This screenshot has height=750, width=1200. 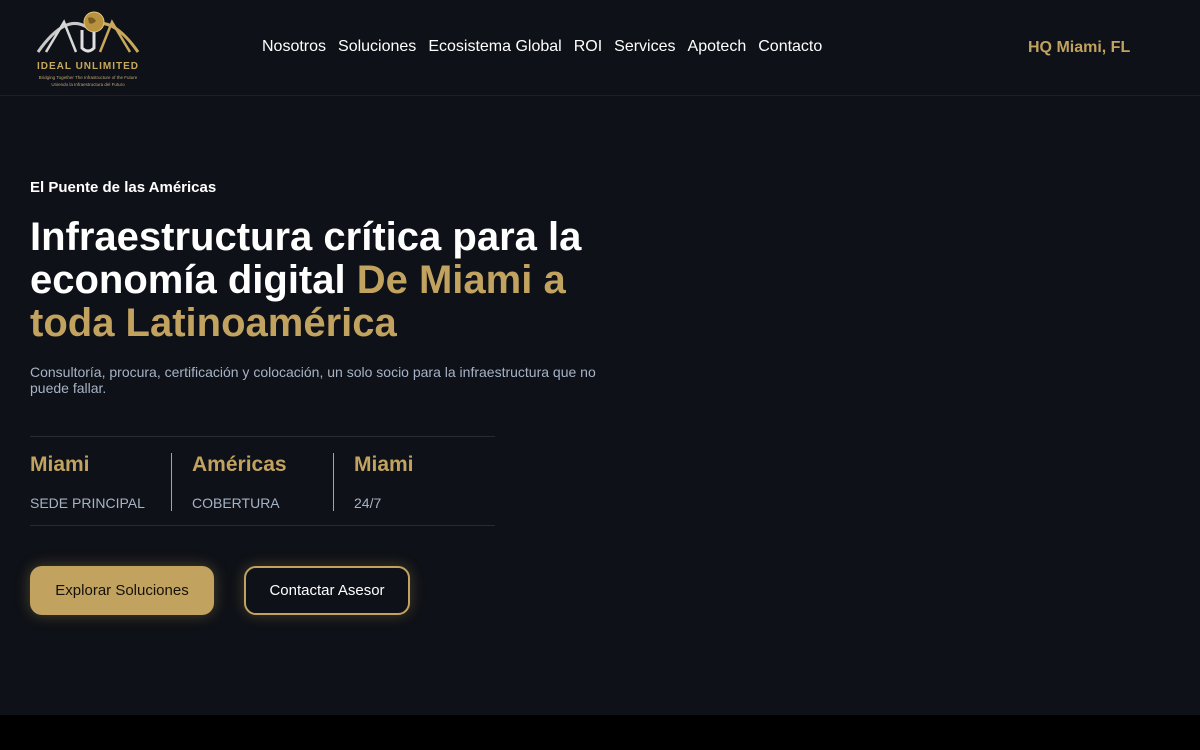 I want to click on globe-logo-icon, so click(x=88, y=32).